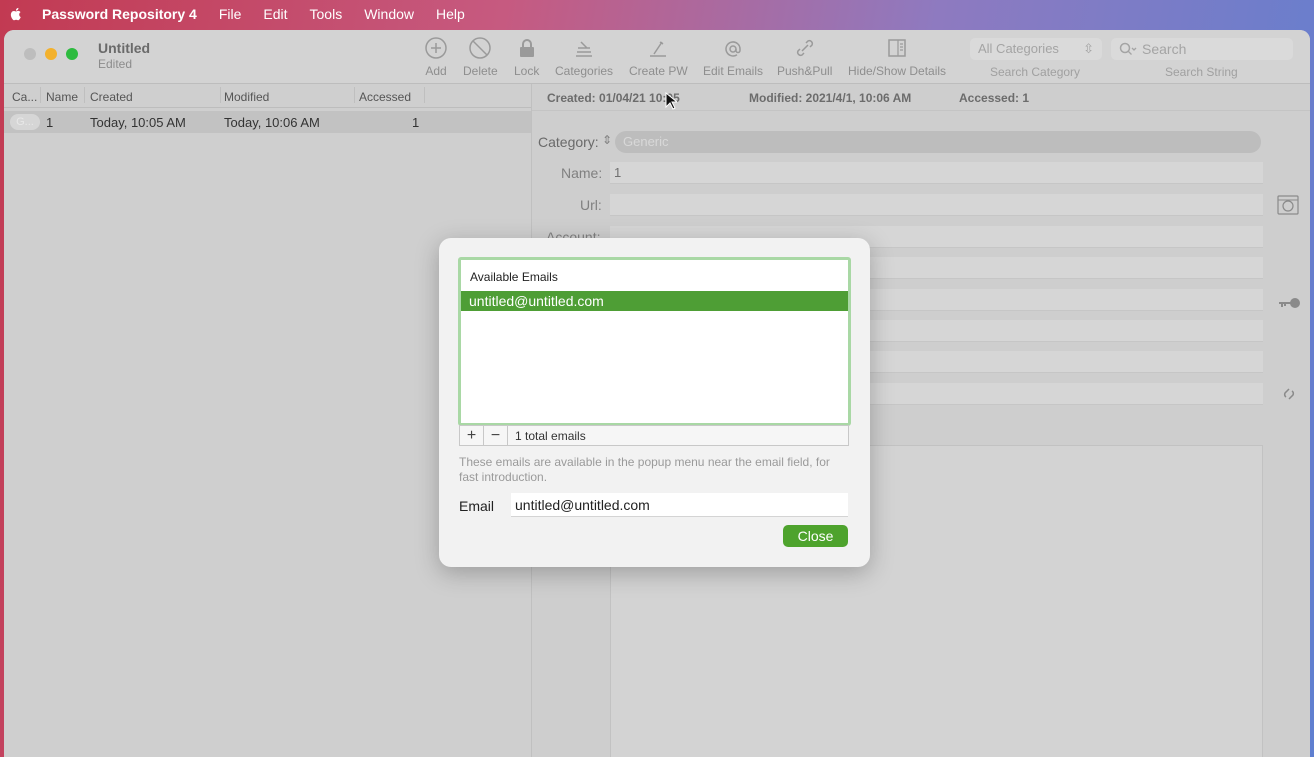 The height and width of the screenshot is (757, 1314). What do you see at coordinates (830, 98) in the screenshot?
I see `modified-info: Modified: 2021/4/1, 10:06 AM` at bounding box center [830, 98].